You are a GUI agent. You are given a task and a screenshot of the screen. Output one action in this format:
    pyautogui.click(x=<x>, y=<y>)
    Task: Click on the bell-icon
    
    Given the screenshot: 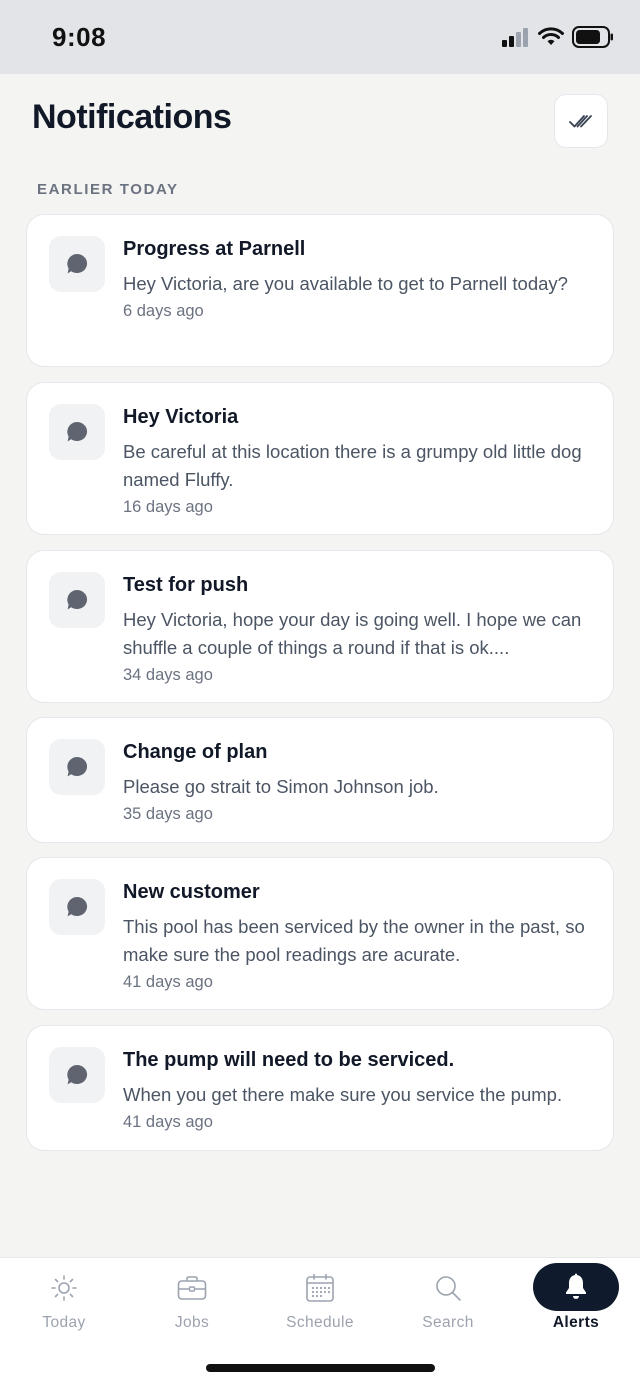 What is the action you would take?
    pyautogui.click(x=576, y=1286)
    